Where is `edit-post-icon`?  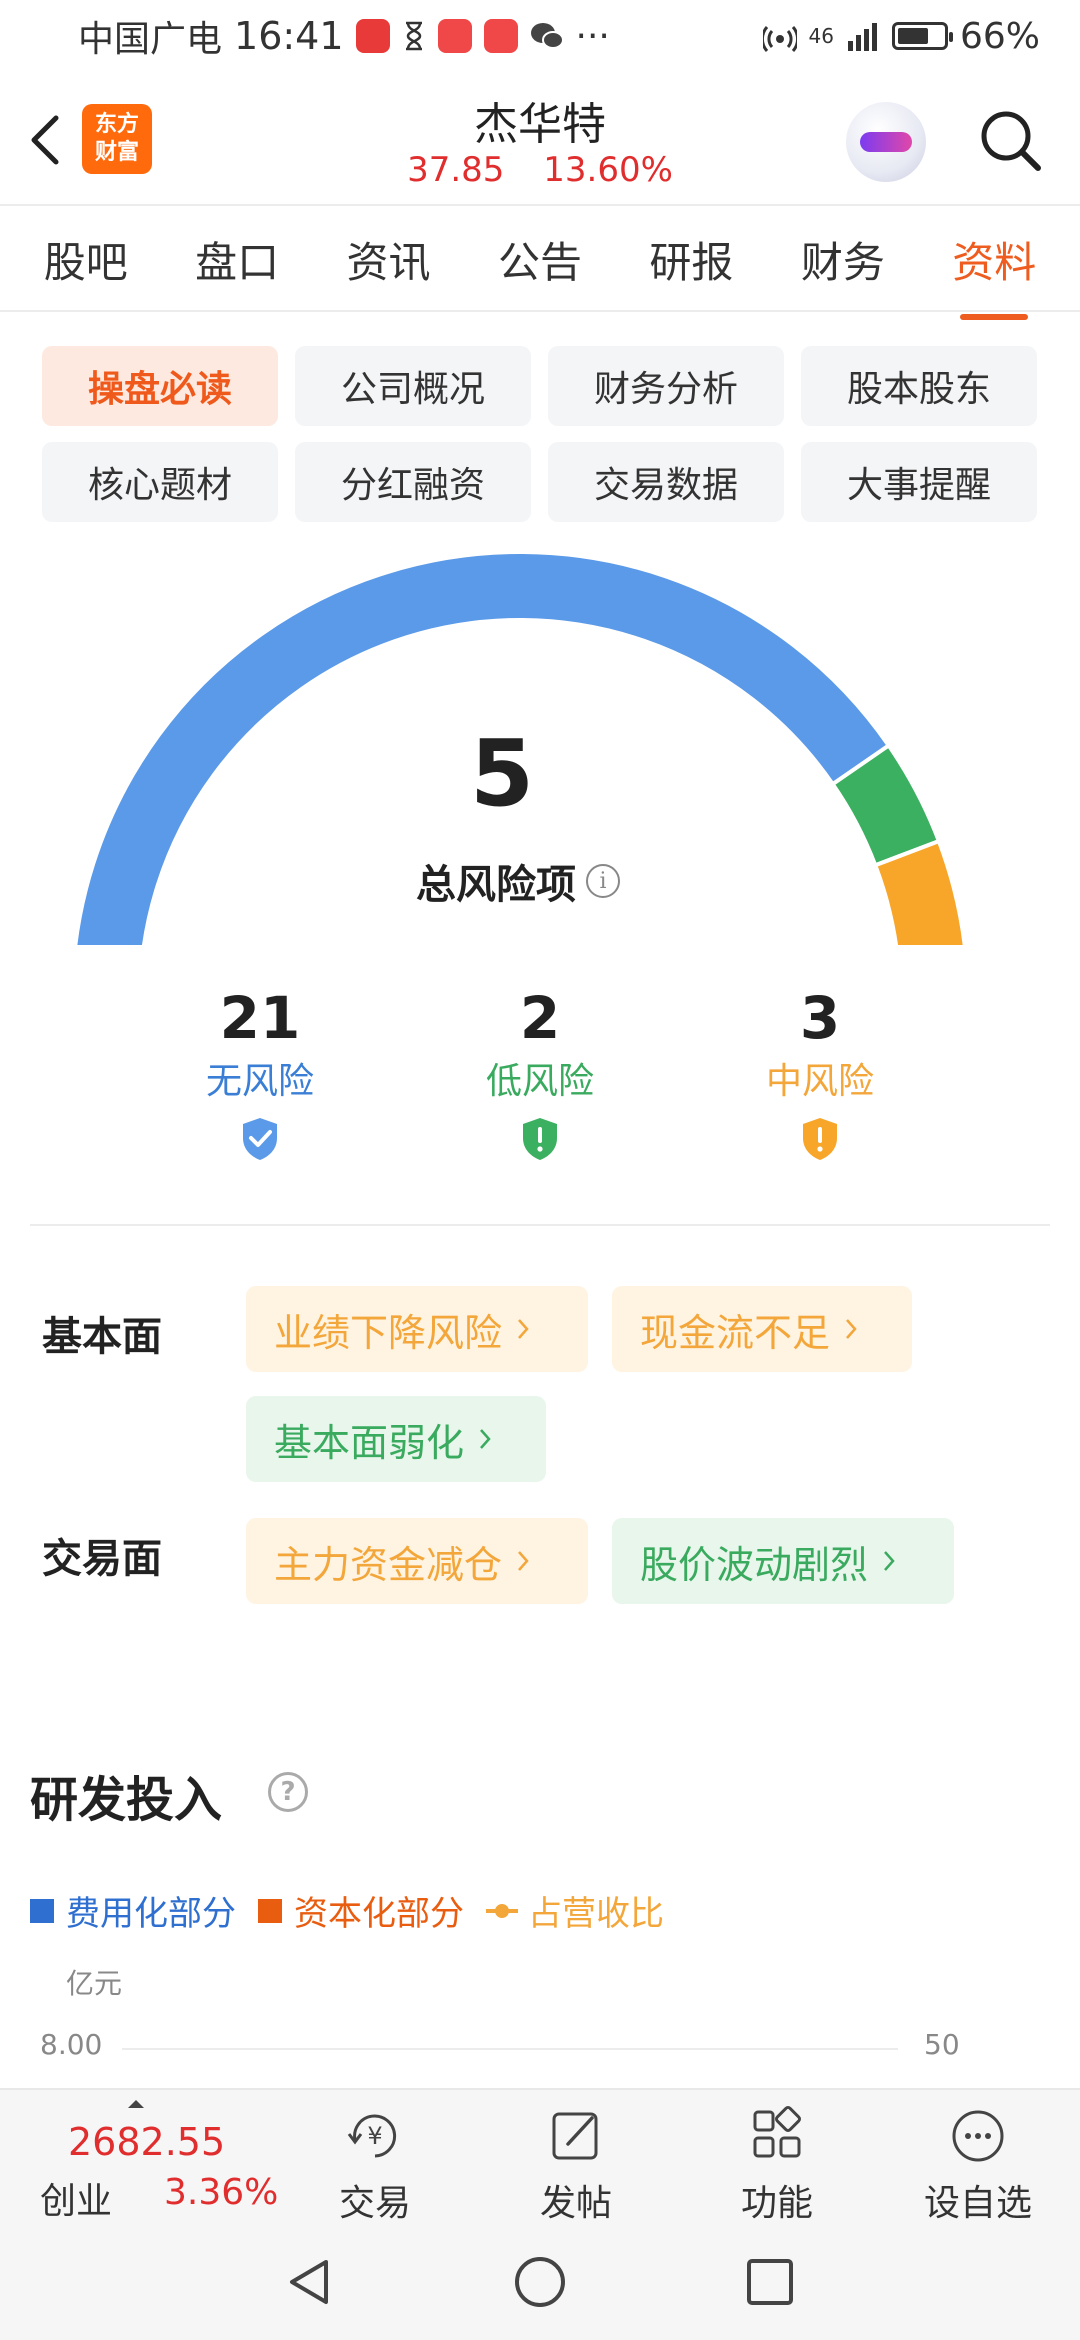 edit-post-icon is located at coordinates (575, 2136).